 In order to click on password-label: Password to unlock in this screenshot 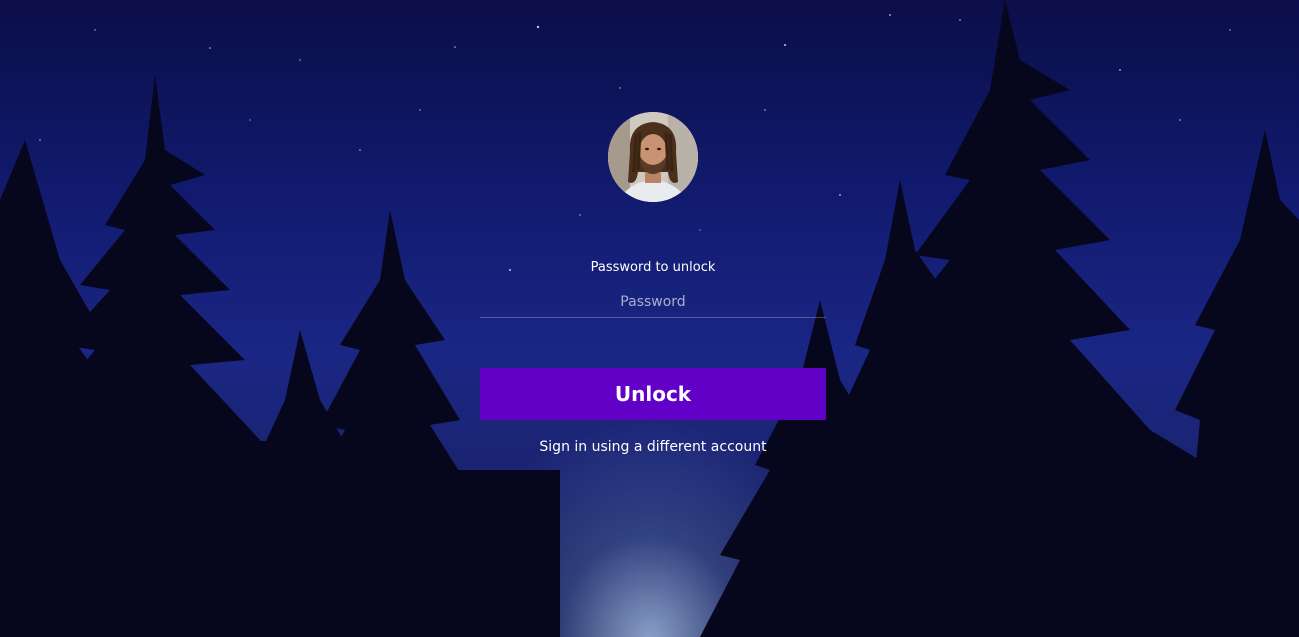, I will do `click(653, 267)`.